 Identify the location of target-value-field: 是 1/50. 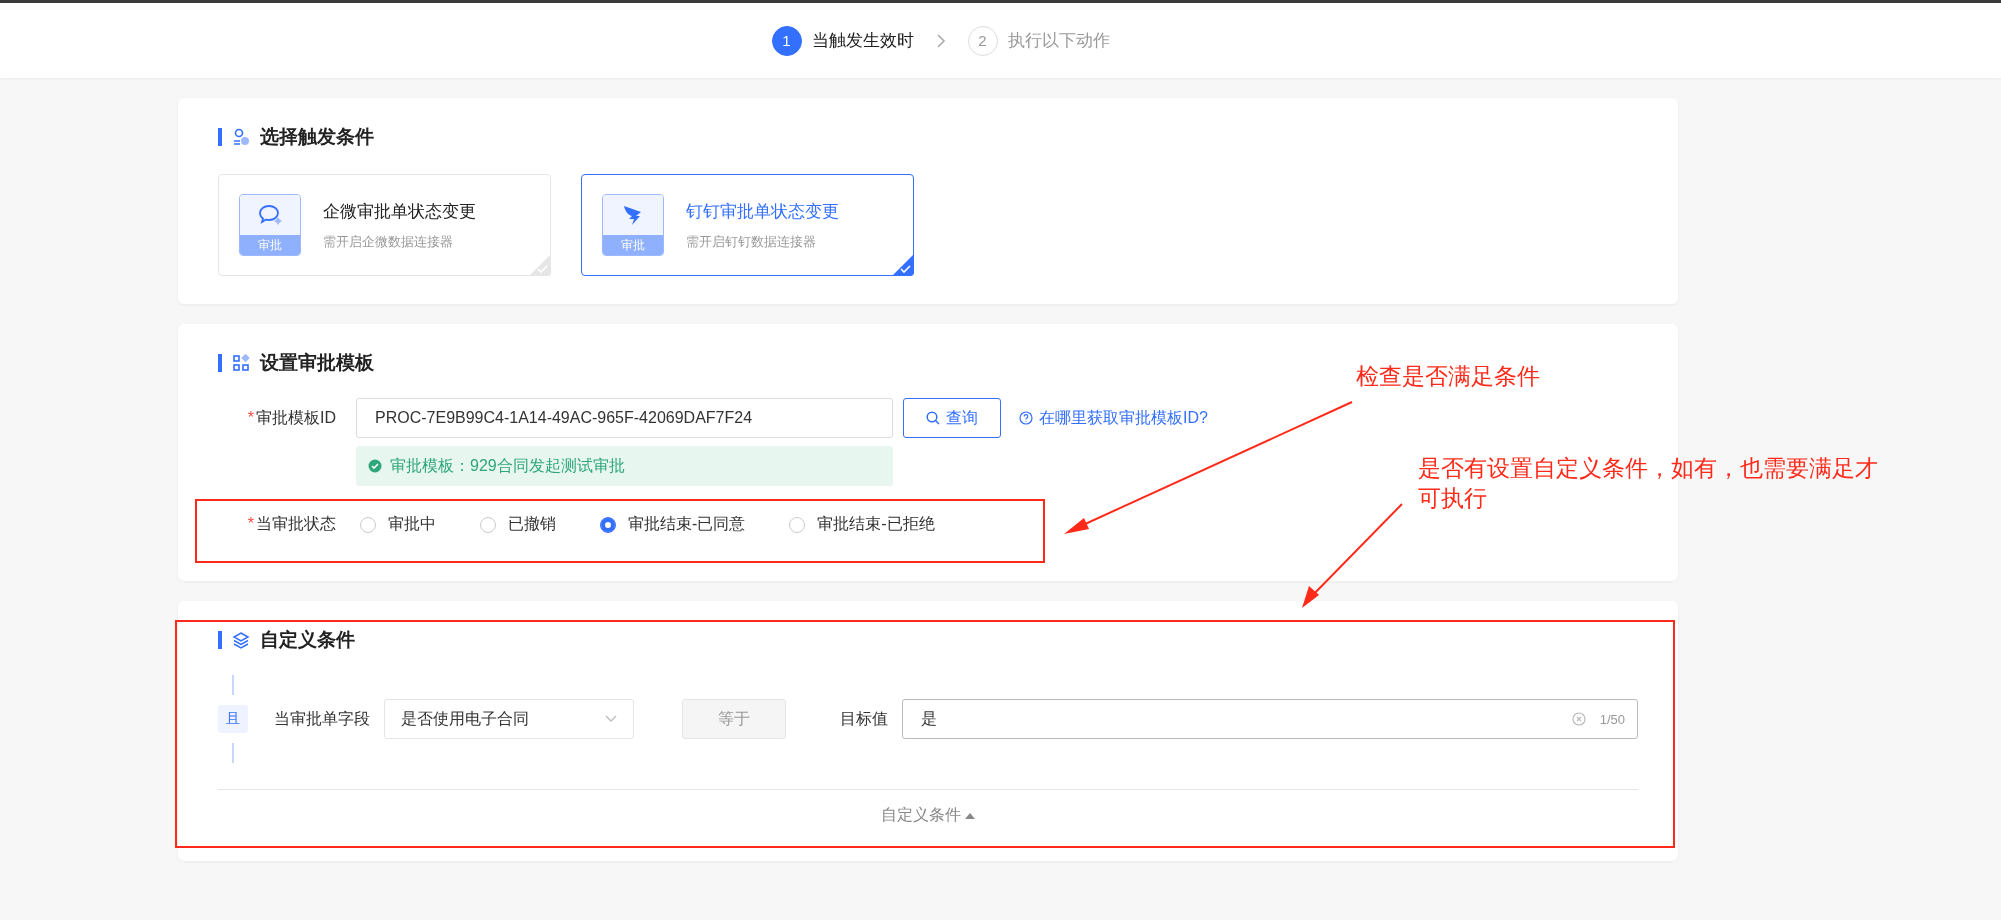
(1270, 719).